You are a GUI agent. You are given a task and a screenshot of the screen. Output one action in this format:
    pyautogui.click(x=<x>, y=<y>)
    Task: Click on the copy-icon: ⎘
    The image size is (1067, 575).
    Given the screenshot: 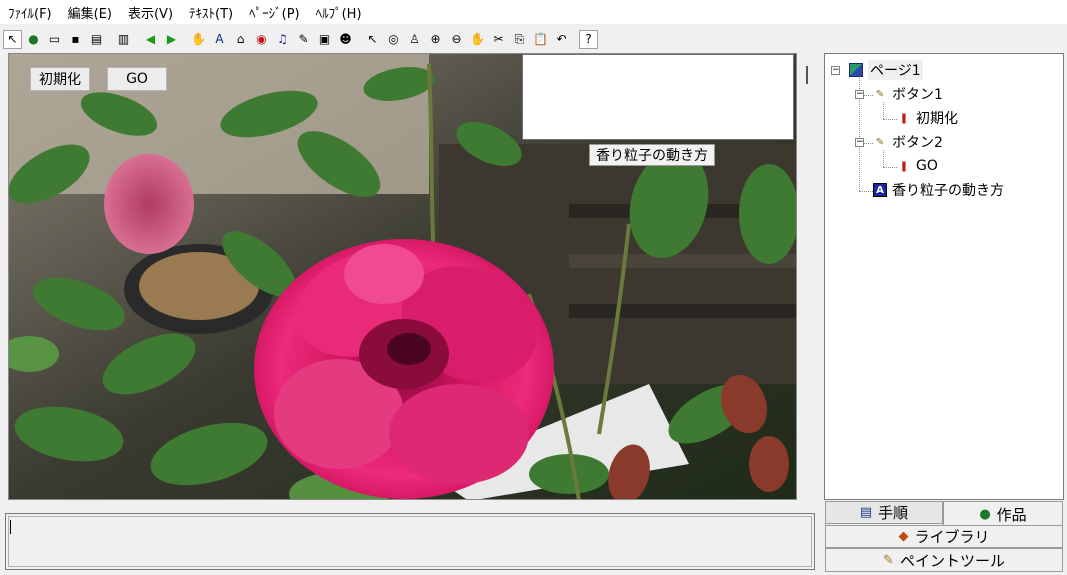 What is the action you would take?
    pyautogui.click(x=519, y=39)
    